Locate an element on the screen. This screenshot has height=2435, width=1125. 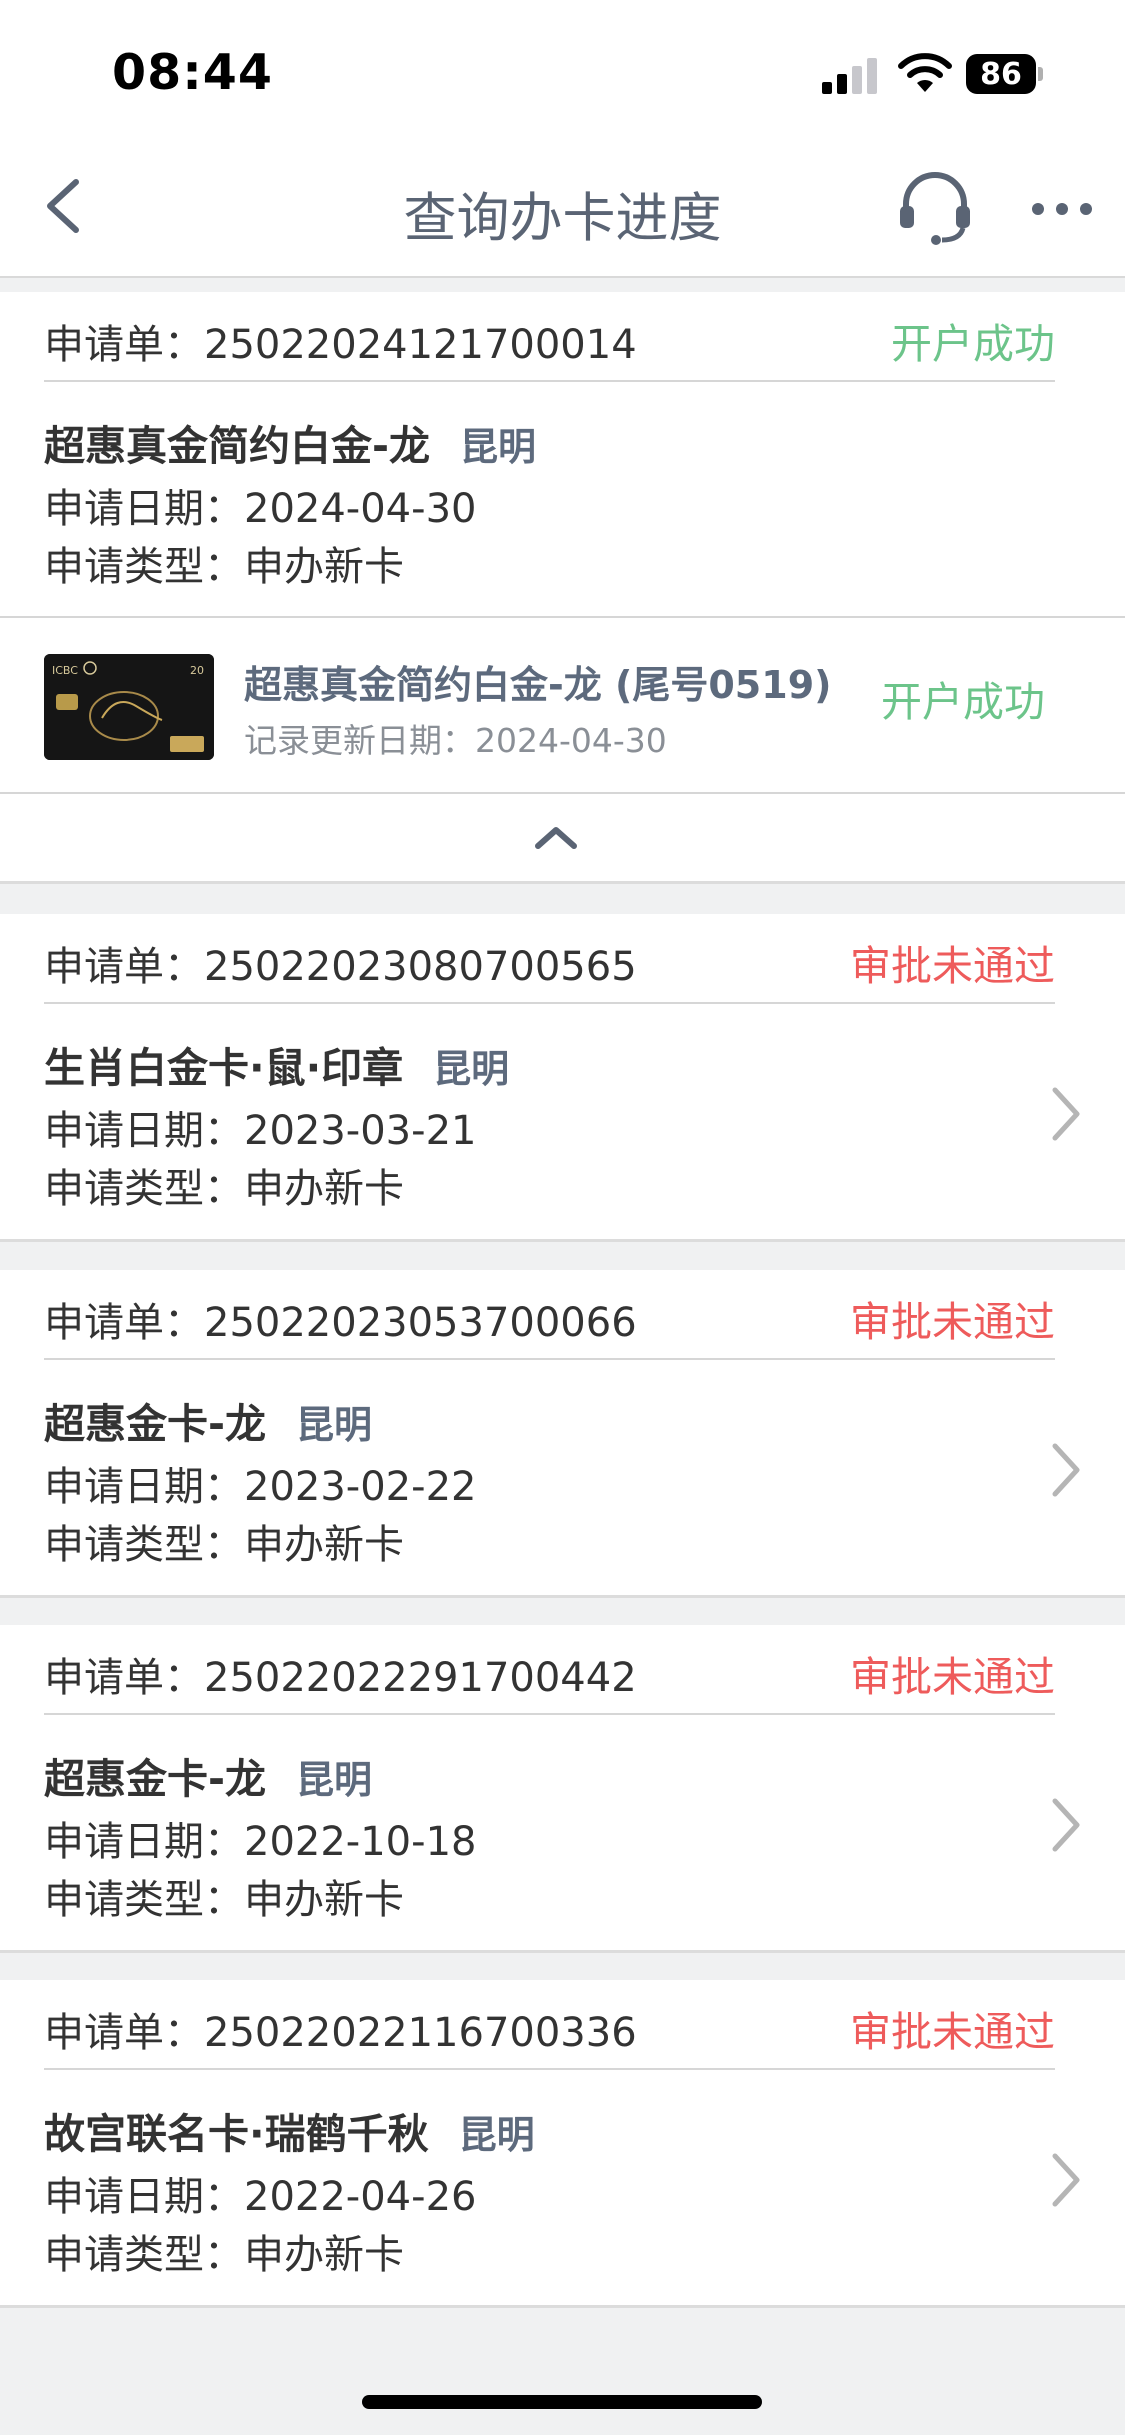
more-icon is located at coordinates (1062, 208).